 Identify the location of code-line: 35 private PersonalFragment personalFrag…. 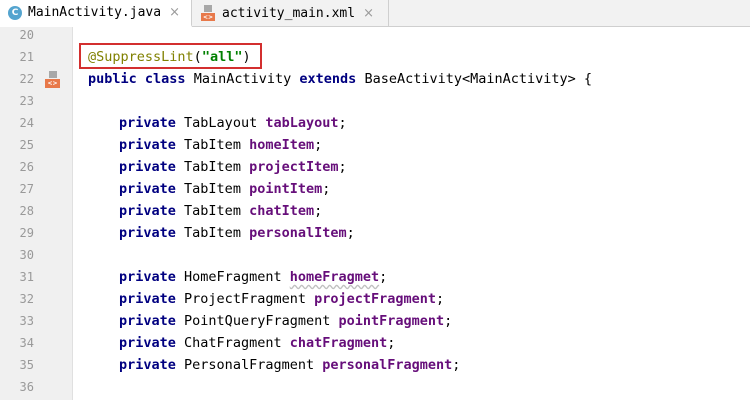
(375, 365).